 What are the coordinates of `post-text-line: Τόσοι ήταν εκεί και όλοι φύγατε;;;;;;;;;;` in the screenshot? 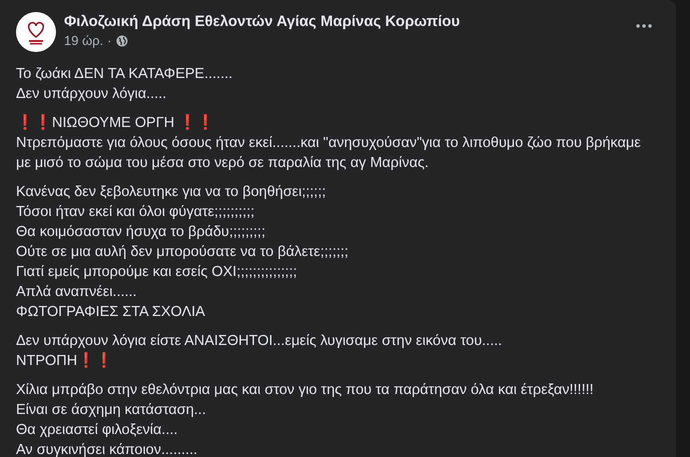 It's located at (136, 212).